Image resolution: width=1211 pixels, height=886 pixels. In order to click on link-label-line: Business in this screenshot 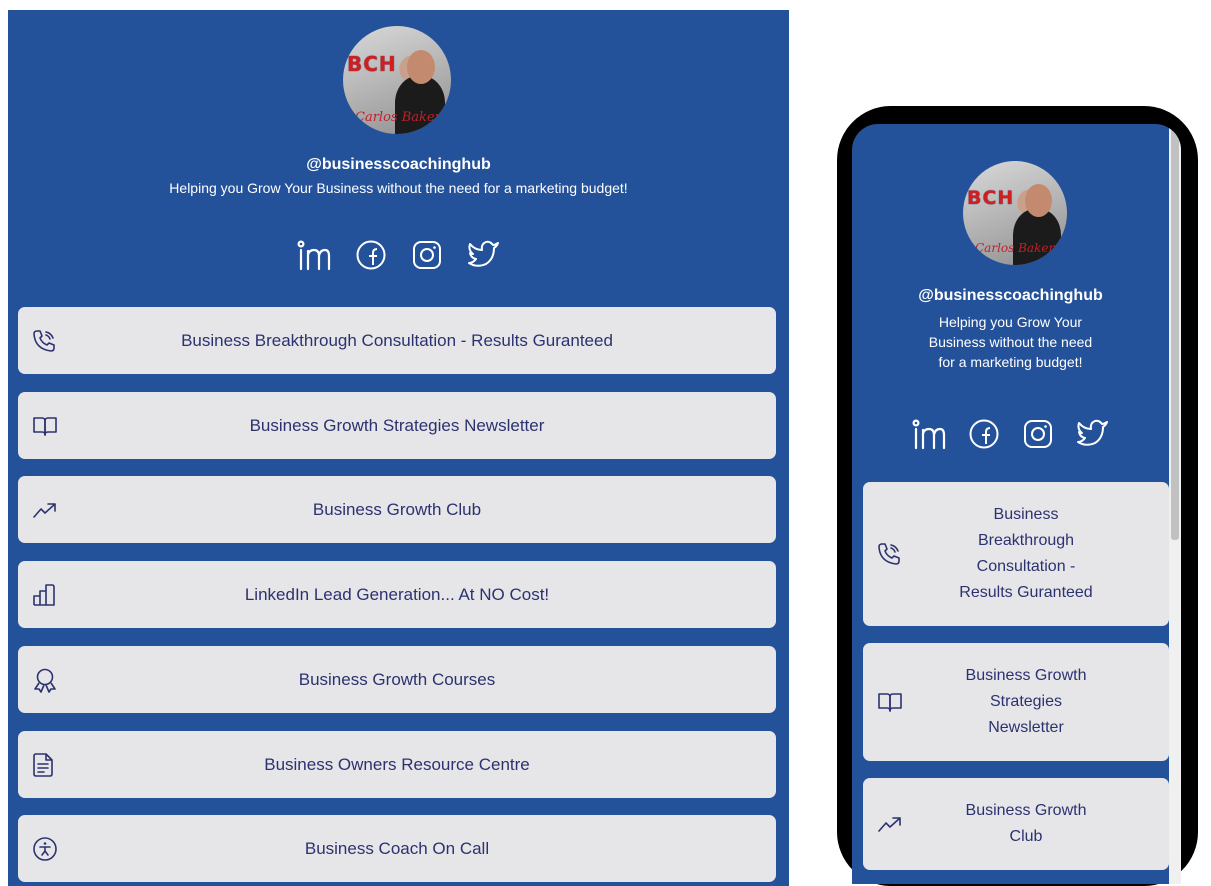, I will do `click(1026, 514)`.